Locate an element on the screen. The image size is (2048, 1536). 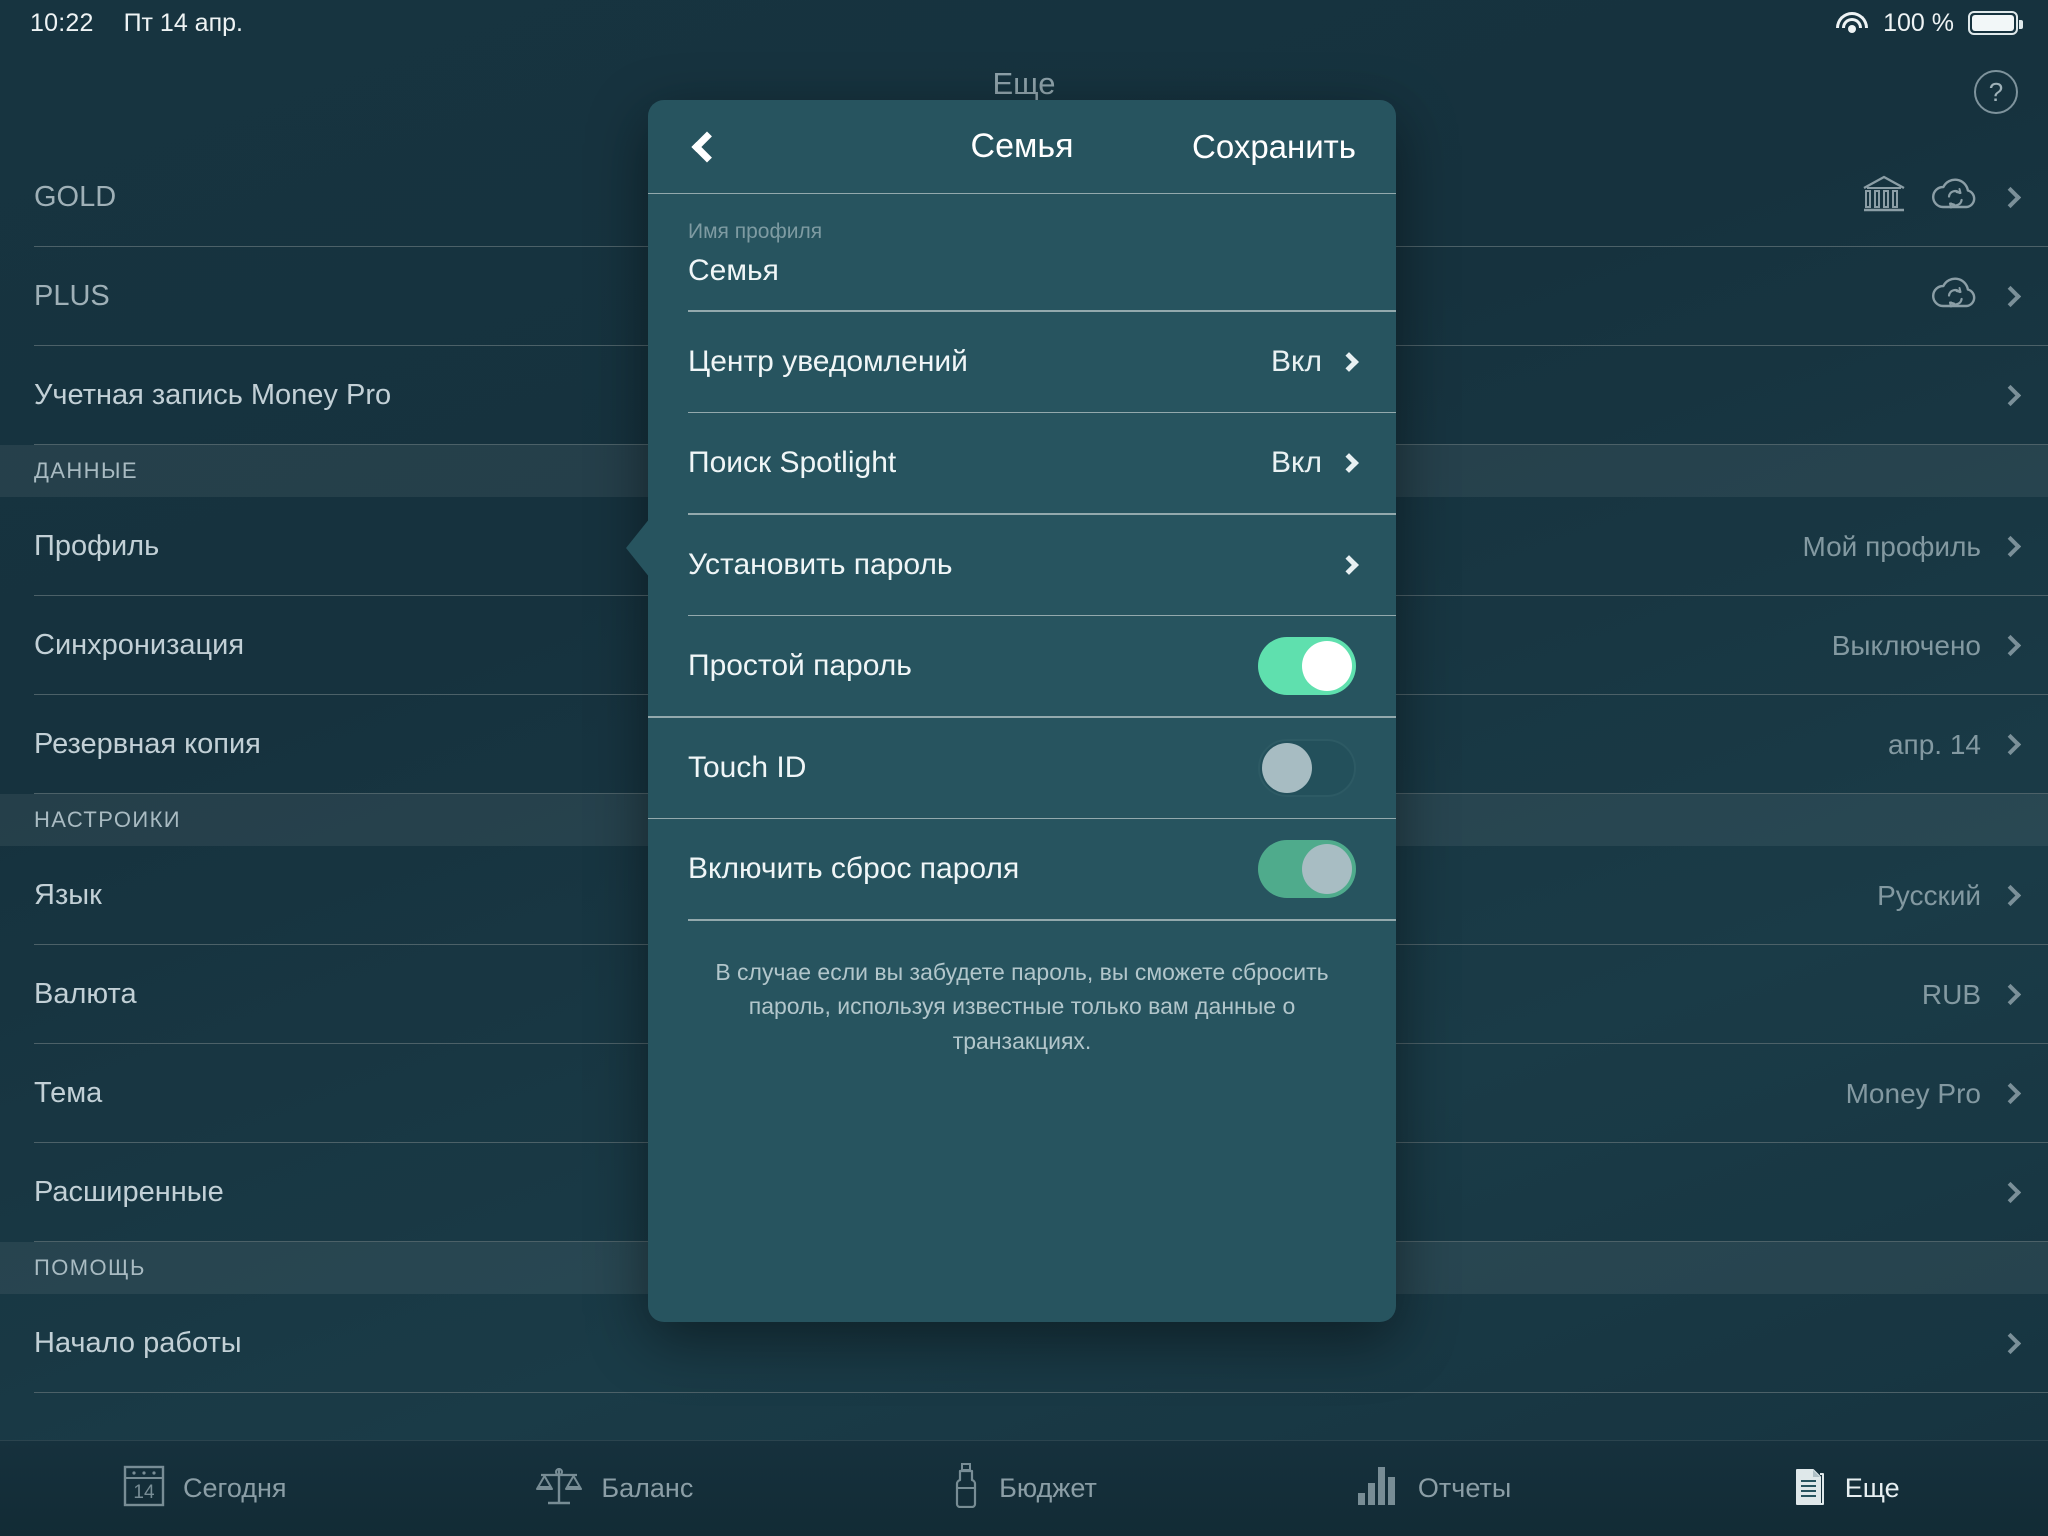
documents-icon is located at coordinates (1807, 1488).